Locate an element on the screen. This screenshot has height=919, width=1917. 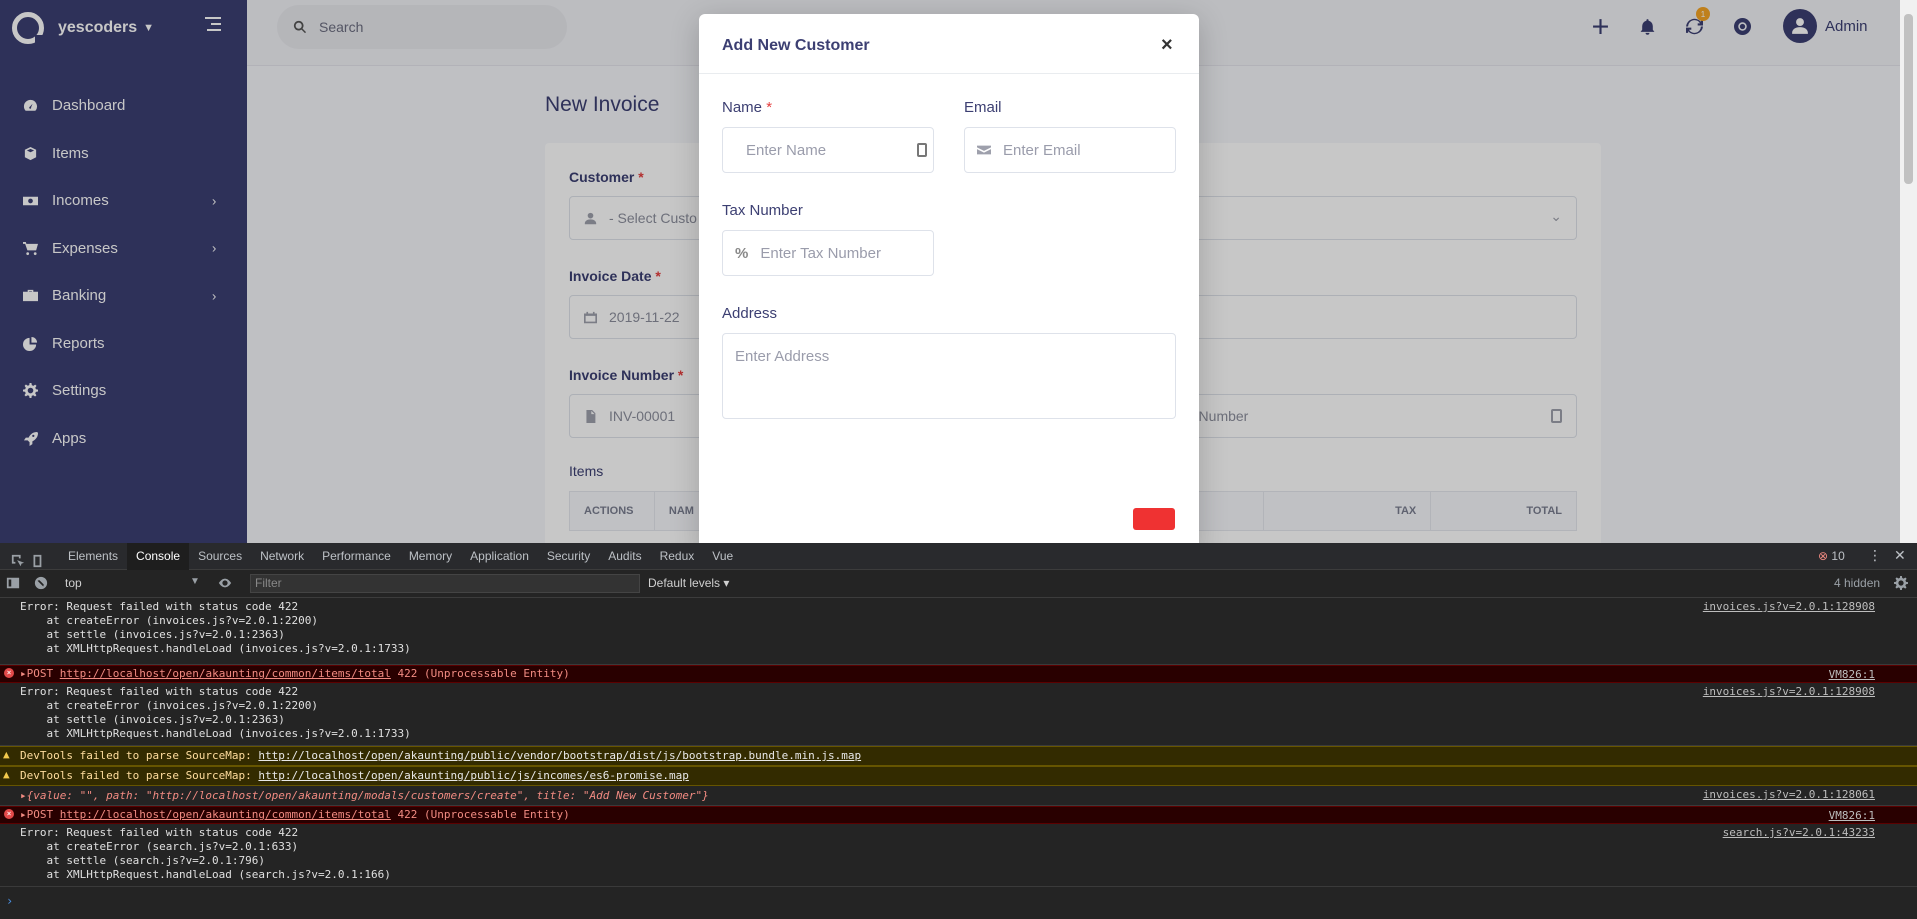
tab-redux: Redux is located at coordinates (677, 556).